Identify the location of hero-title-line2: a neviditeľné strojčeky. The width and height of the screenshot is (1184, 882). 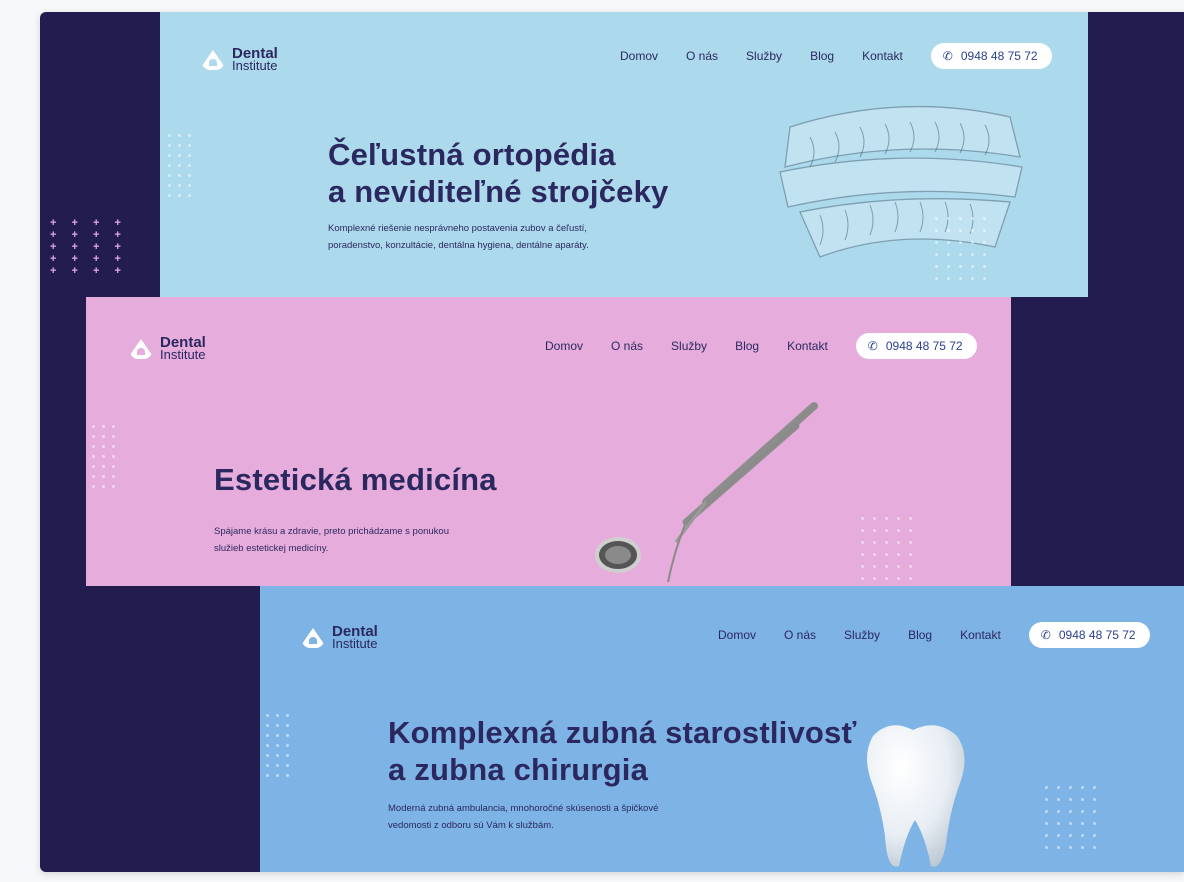
(498, 191).